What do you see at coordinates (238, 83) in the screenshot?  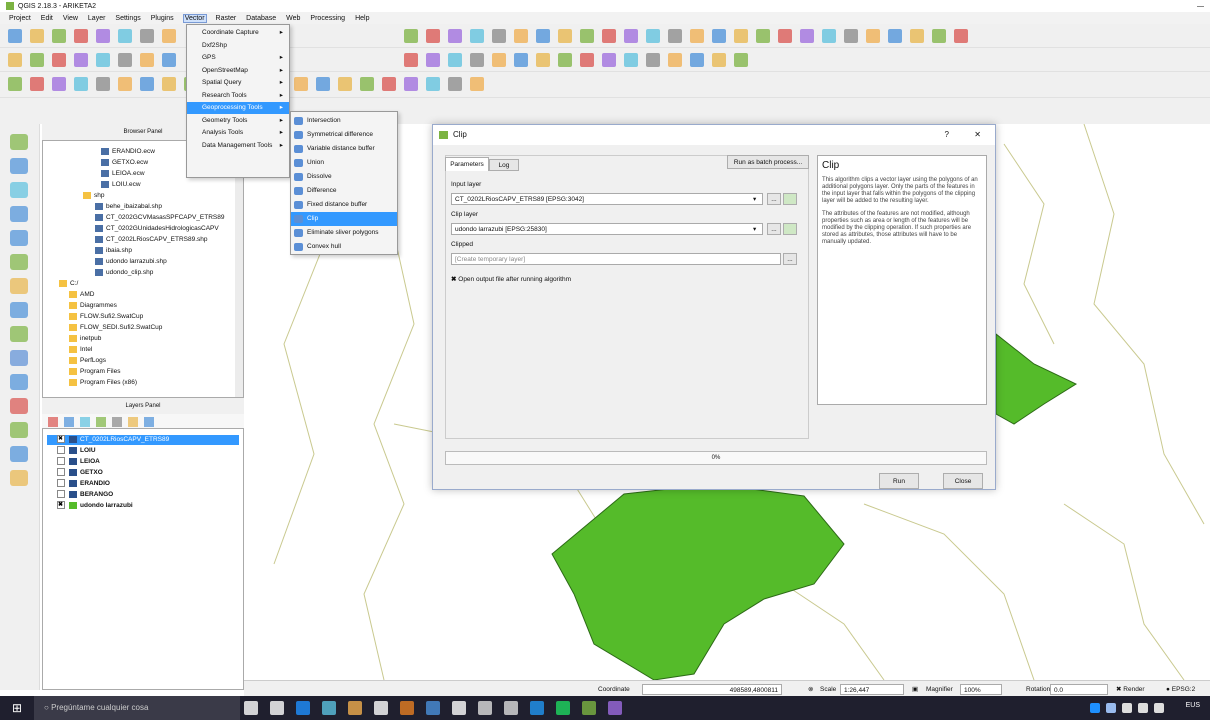 I see `vector-menu-item: Spatial Query ▸` at bounding box center [238, 83].